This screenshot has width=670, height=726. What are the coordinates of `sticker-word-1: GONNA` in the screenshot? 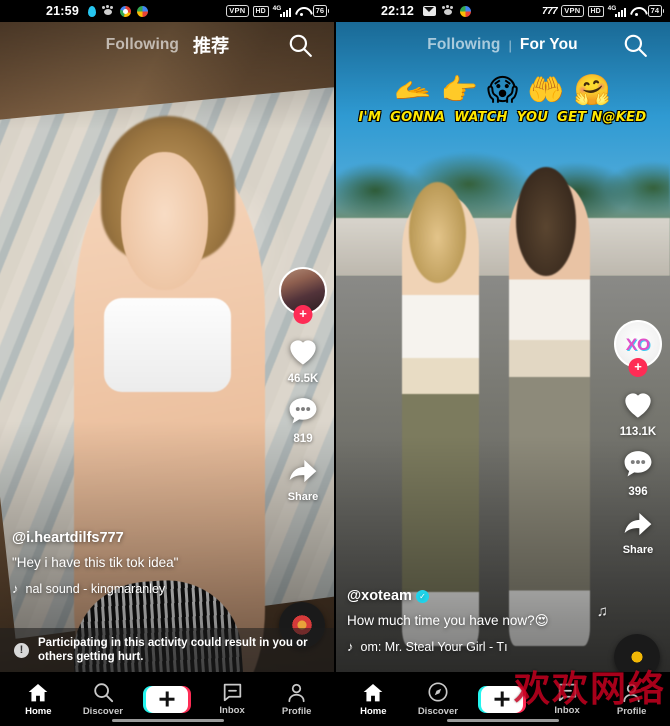 It's located at (418, 117).